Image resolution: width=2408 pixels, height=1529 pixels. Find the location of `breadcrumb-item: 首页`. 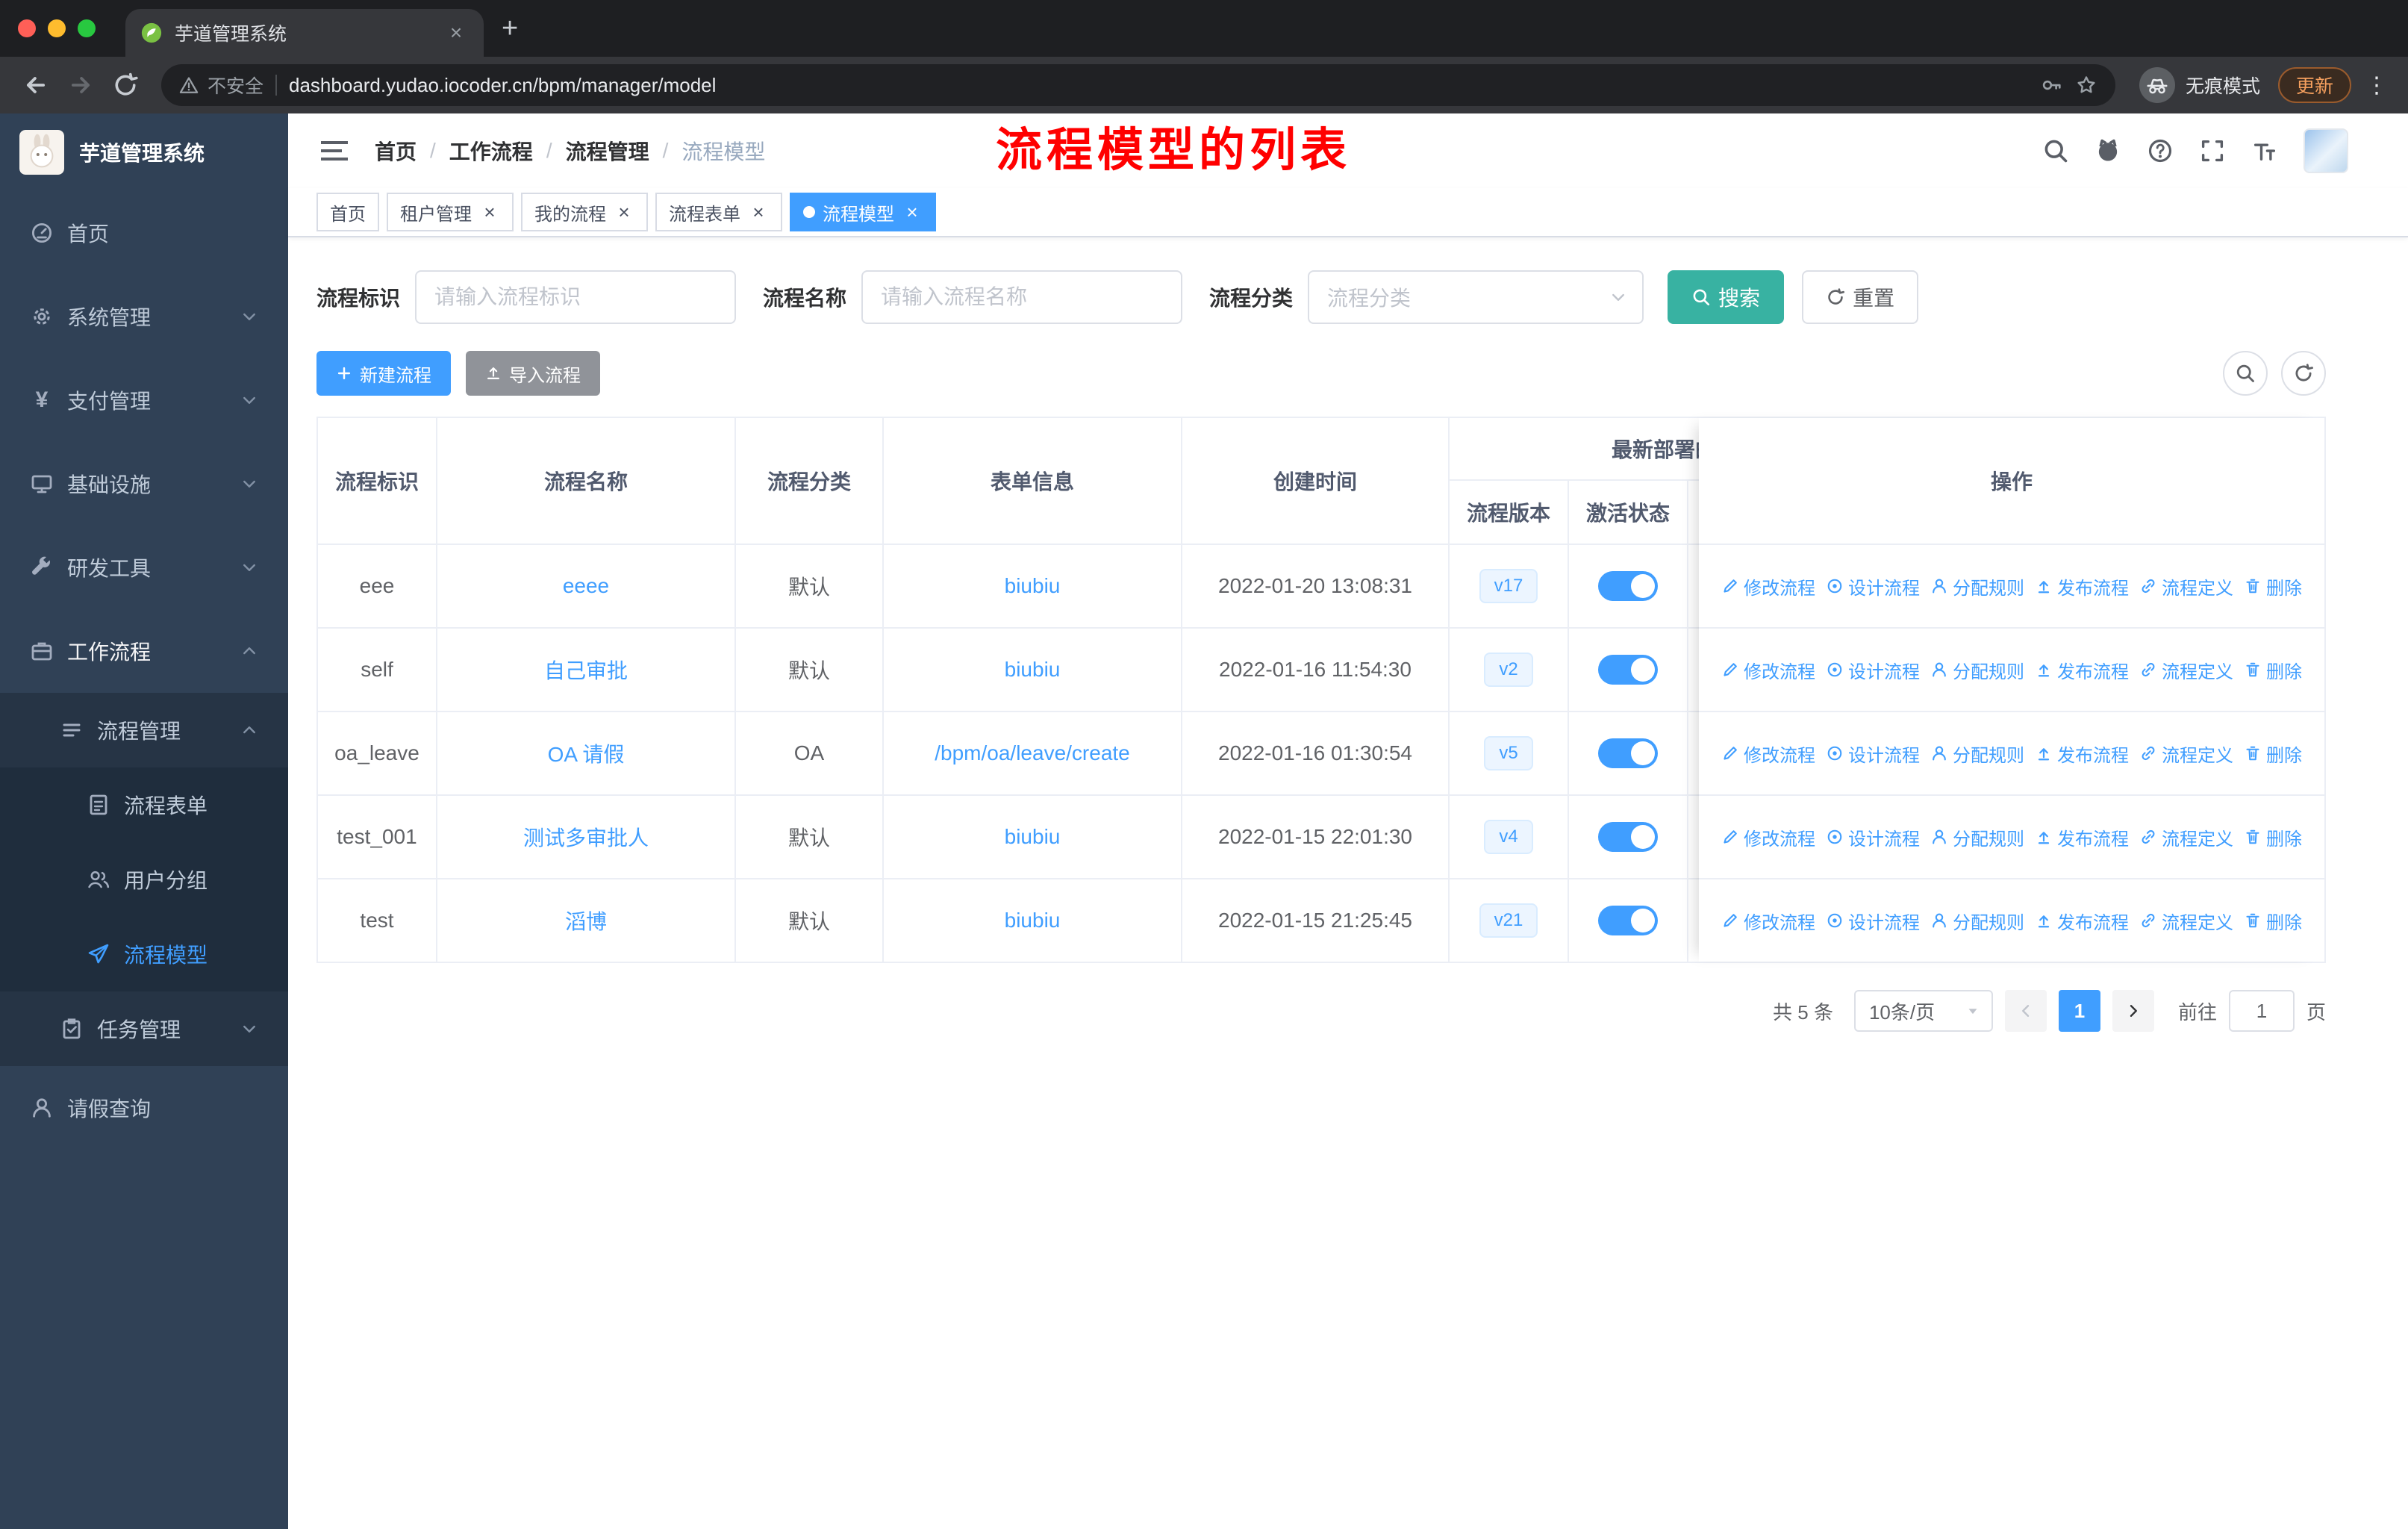

breadcrumb-item: 首页 is located at coordinates (396, 151).